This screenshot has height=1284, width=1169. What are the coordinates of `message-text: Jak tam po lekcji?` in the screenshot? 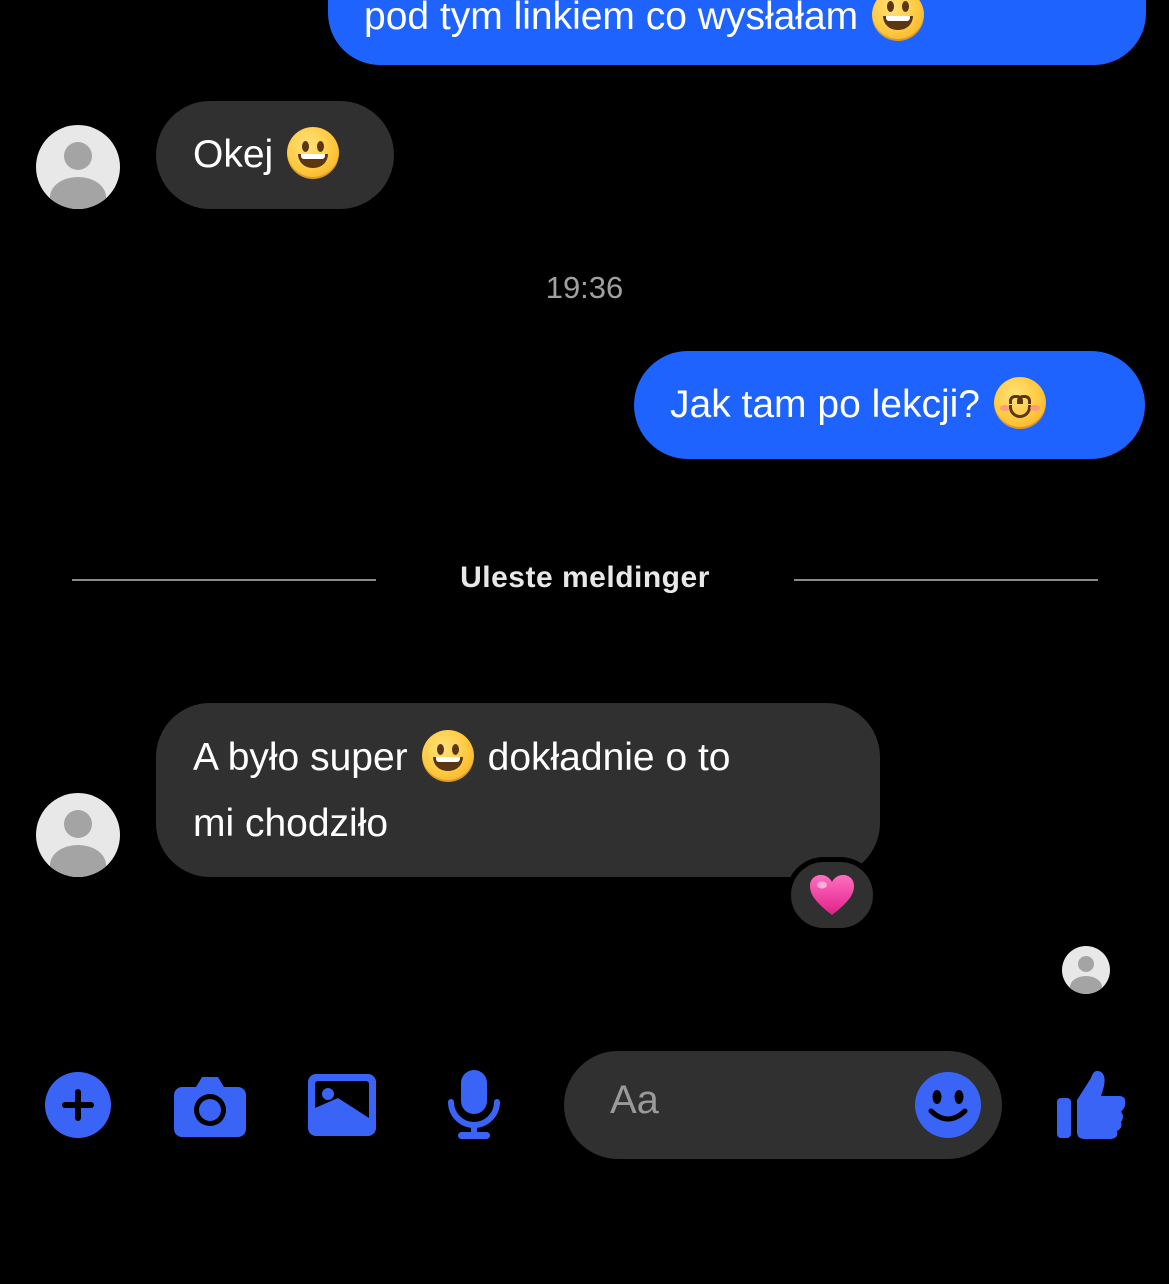 It's located at (825, 404).